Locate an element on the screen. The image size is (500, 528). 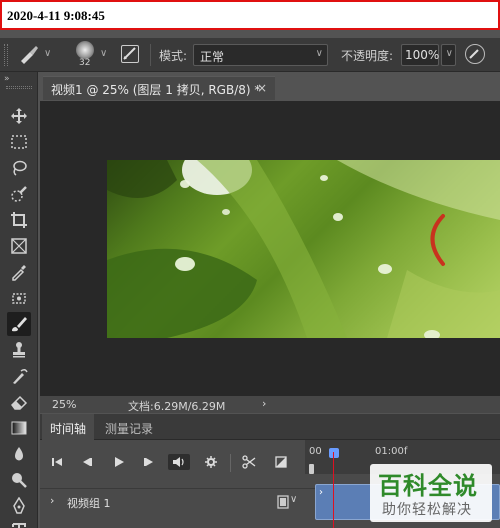
clip-expand-icon: › is located at coordinates (321, 492).